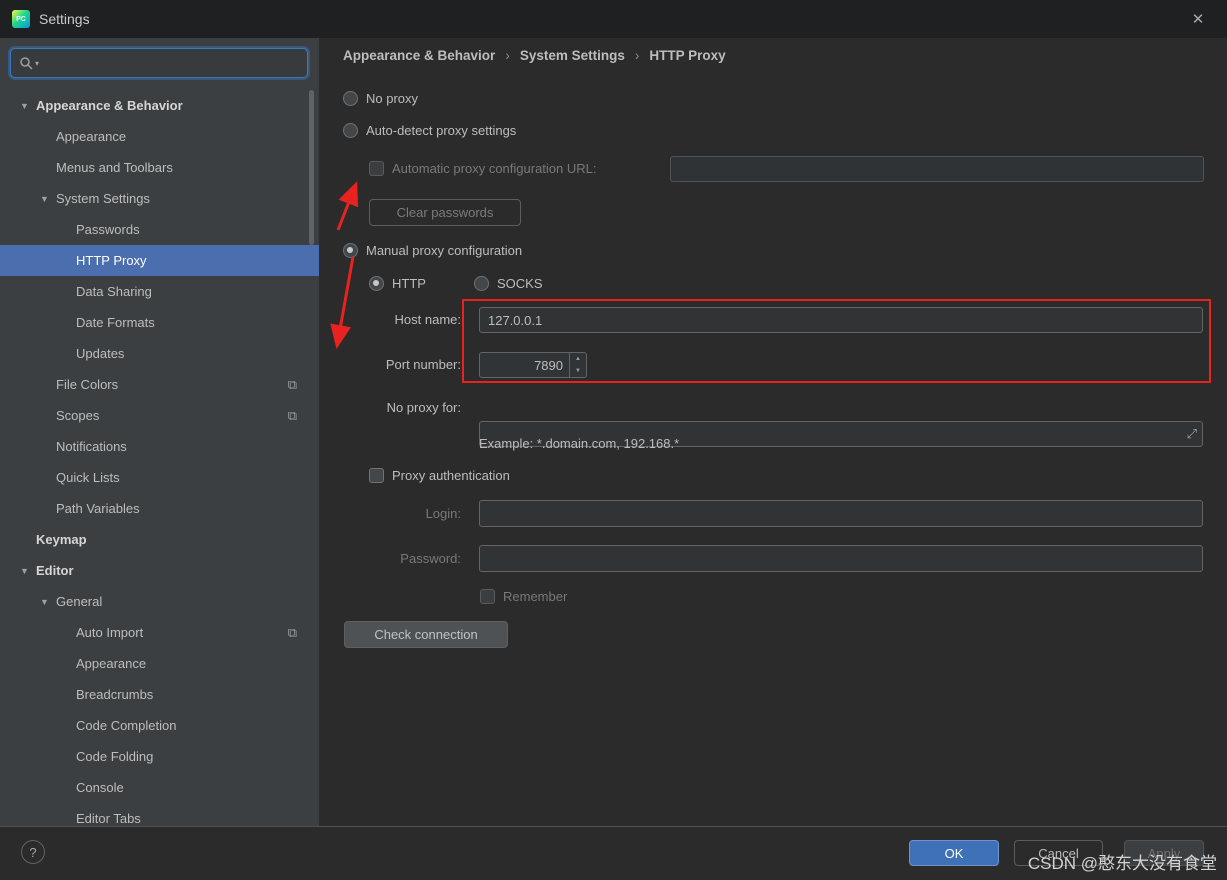  What do you see at coordinates (159, 446) in the screenshot?
I see `sidebar-item-notifications: Notifications` at bounding box center [159, 446].